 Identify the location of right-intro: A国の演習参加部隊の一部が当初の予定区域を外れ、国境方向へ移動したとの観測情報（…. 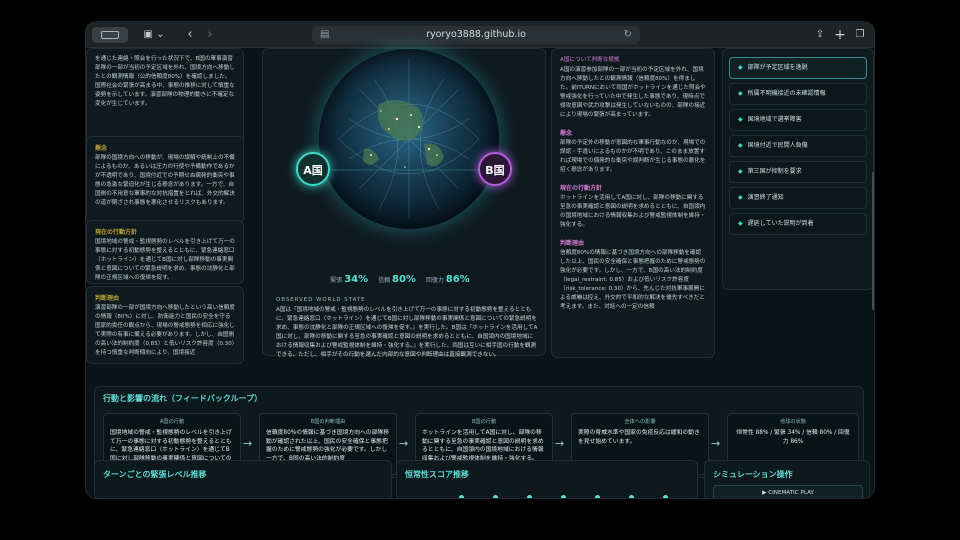
(633, 92).